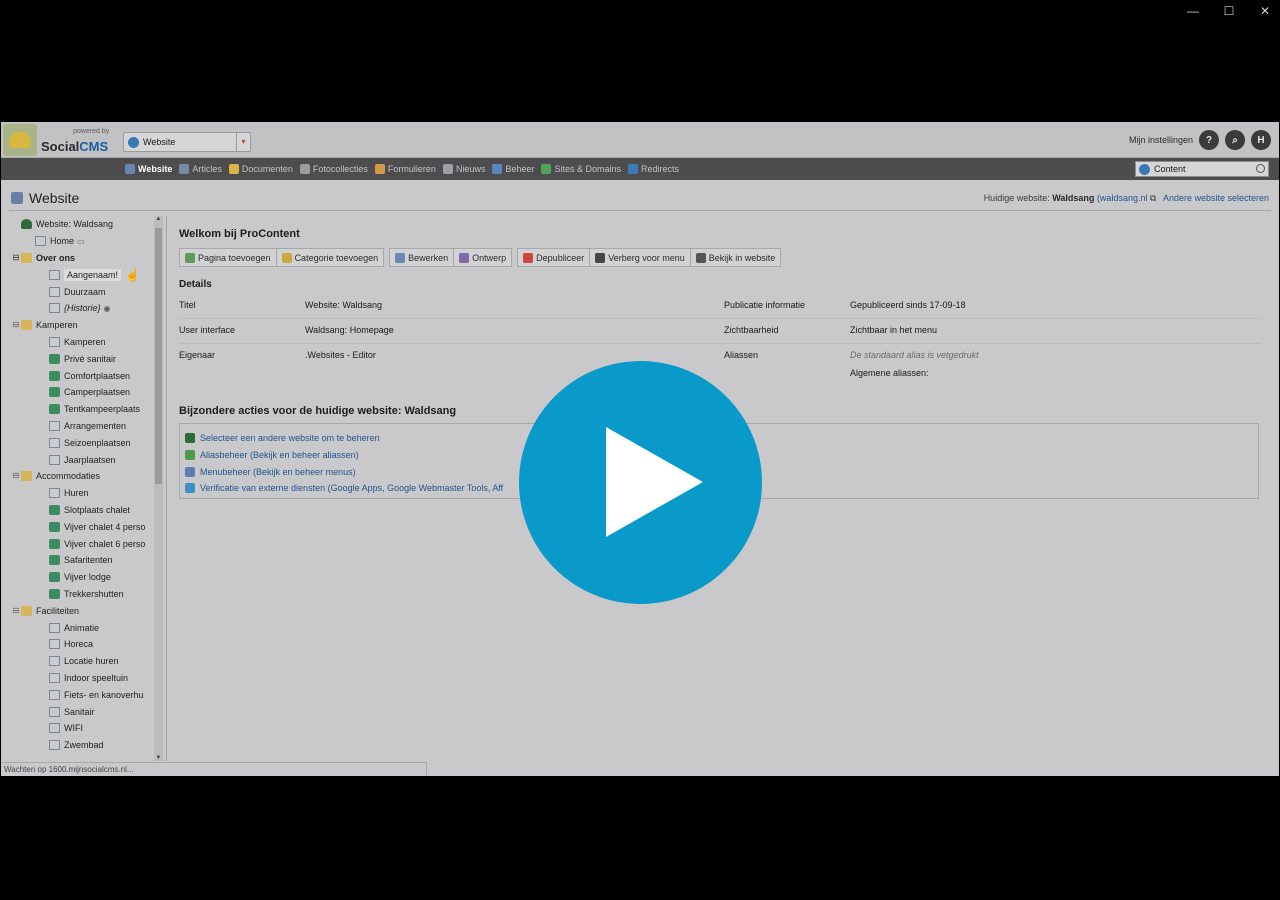 This screenshot has width=1280, height=900. What do you see at coordinates (200, 169) in the screenshot?
I see `nav-item-articles: Articles` at bounding box center [200, 169].